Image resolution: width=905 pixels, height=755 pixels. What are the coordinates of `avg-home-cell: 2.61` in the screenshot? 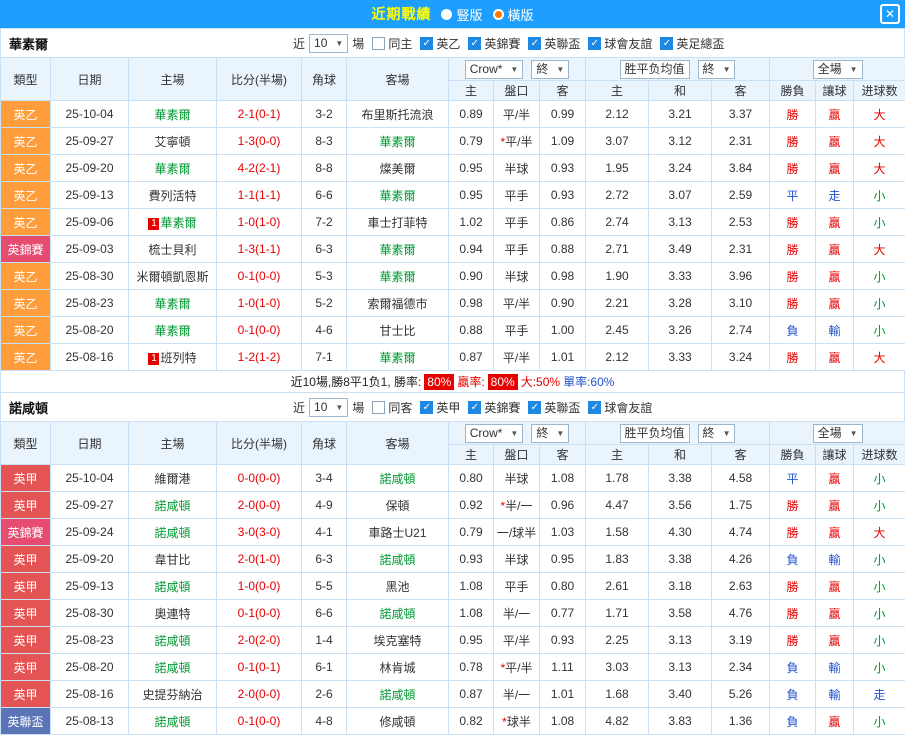 It's located at (617, 586).